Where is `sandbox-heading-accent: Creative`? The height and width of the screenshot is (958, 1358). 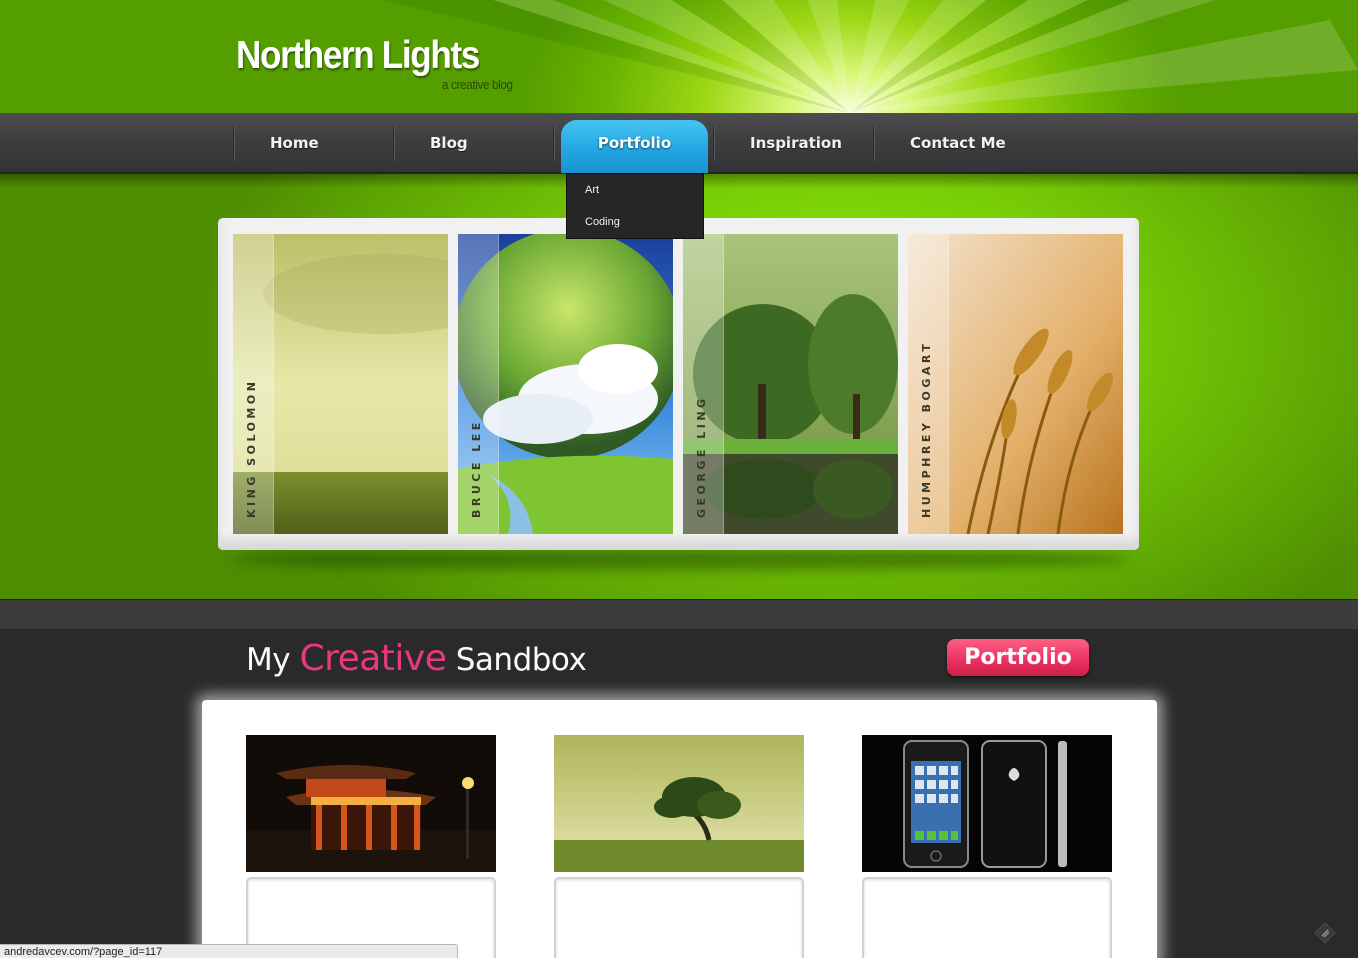
sandbox-heading-accent: Creative is located at coordinates (373, 658).